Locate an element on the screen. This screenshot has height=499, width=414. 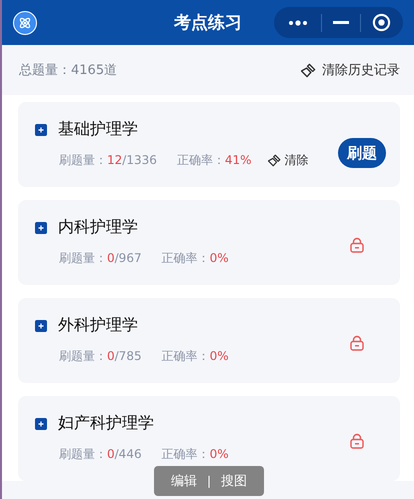
subject-name: 内科护理学 is located at coordinates (98, 227).